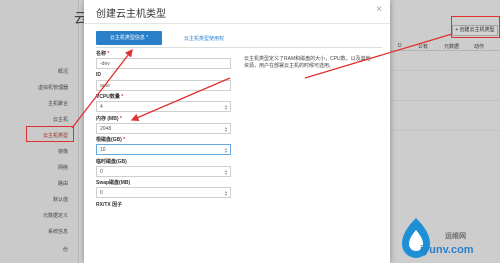  Describe the element at coordinates (180, 99) in the screenshot. I see `arrow-to-vcpu` at that location.